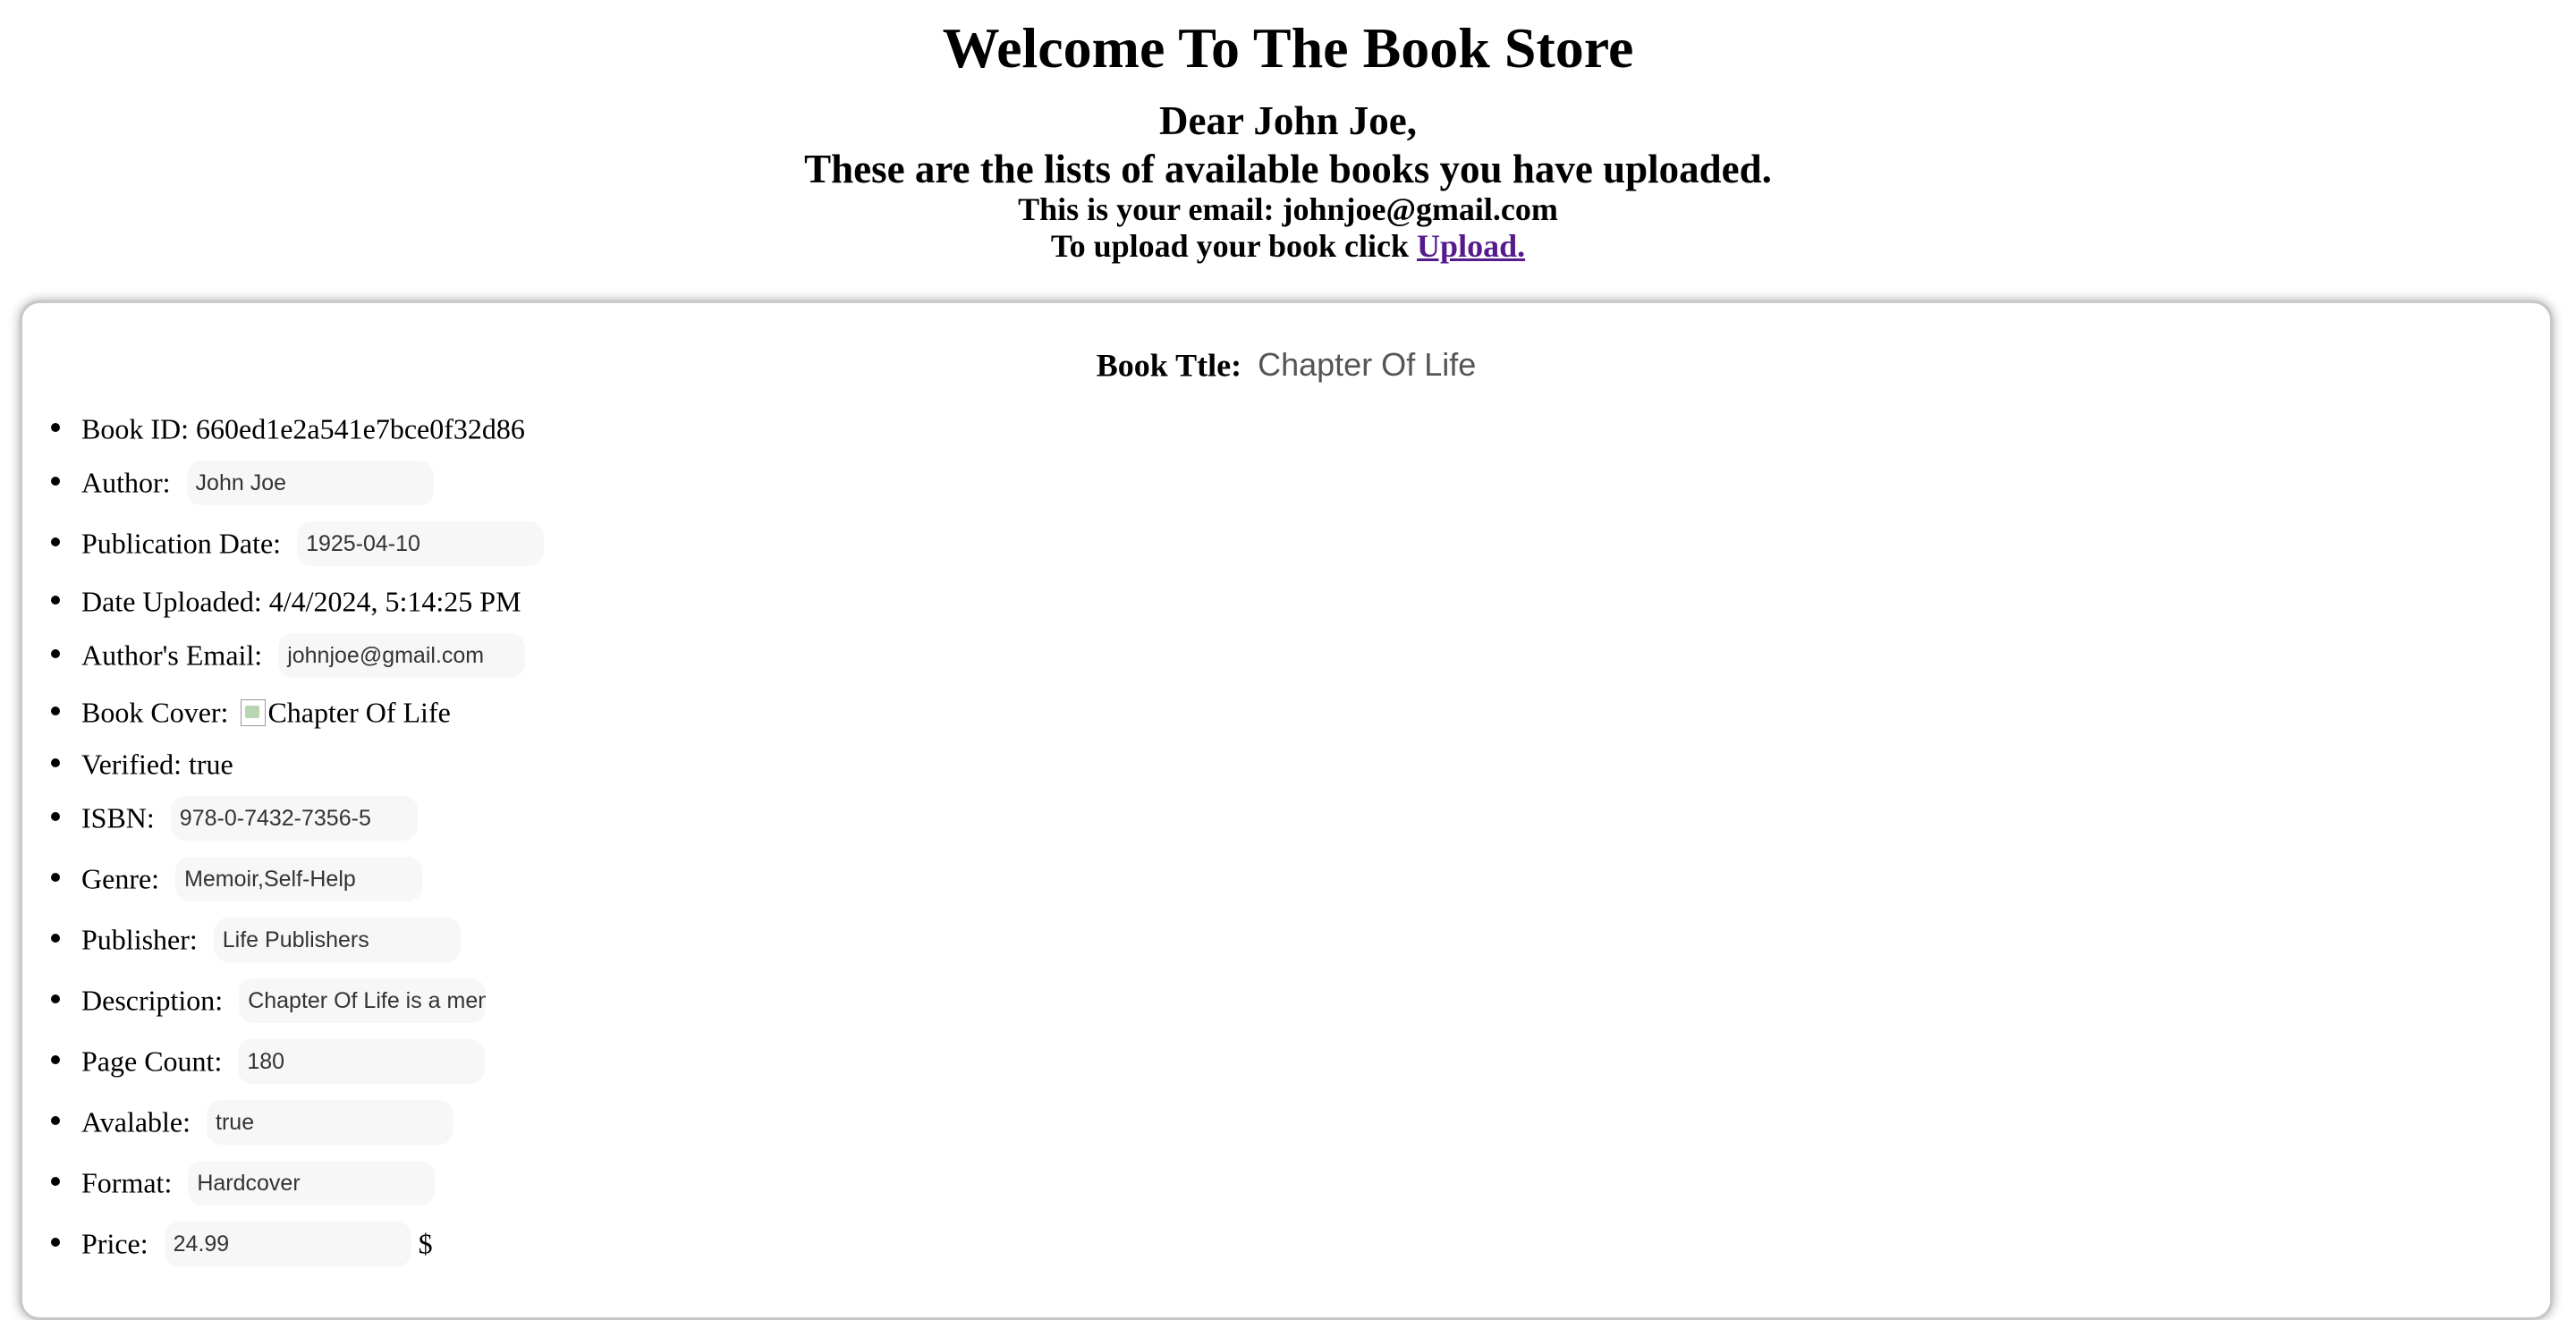 Image resolution: width=2576 pixels, height=1320 pixels. Describe the element at coordinates (172, 655) in the screenshot. I see `author-email-label: Author's Email:` at that location.